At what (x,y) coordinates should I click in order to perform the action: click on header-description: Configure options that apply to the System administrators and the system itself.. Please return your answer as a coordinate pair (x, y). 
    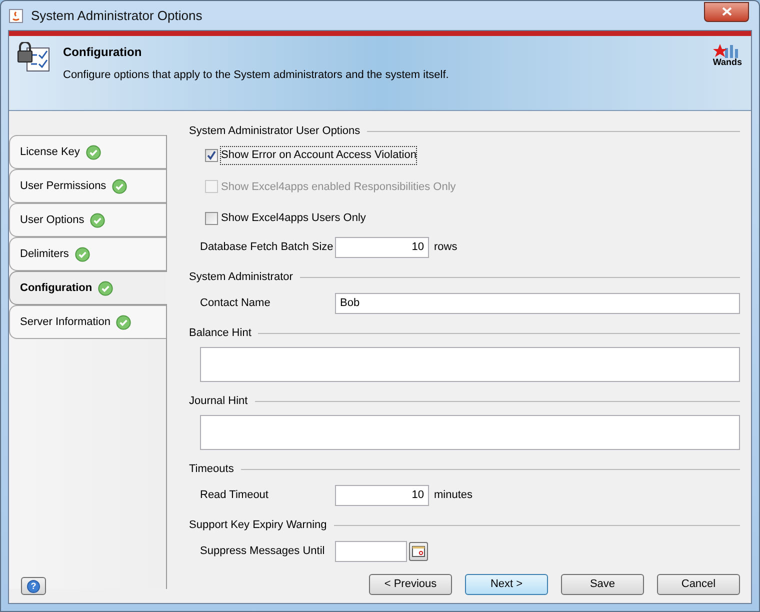
    Looking at the image, I should click on (256, 75).